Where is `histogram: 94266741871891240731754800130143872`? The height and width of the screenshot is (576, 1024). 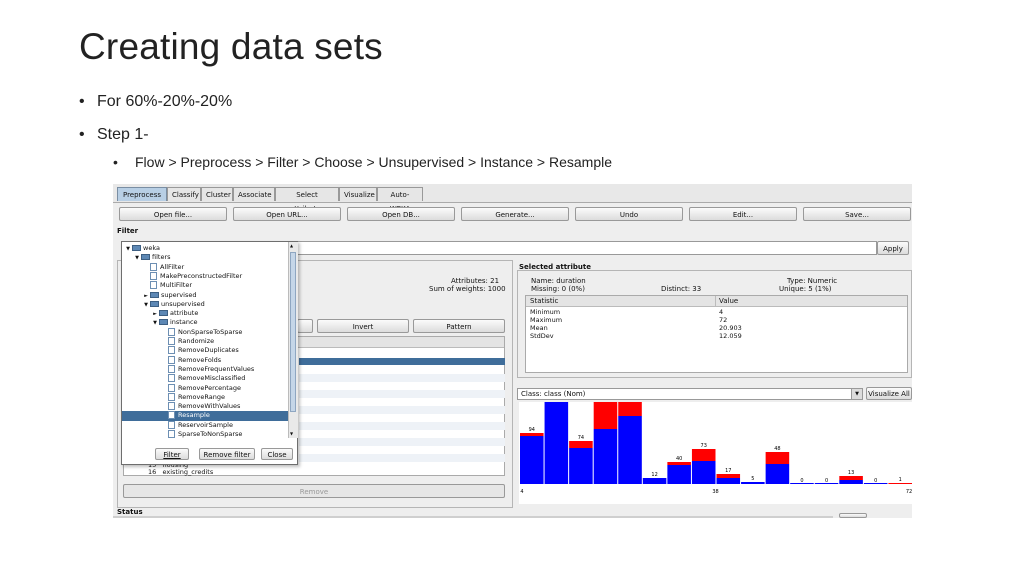 histogram: 94266741871891240731754800130143872 is located at coordinates (715, 419).